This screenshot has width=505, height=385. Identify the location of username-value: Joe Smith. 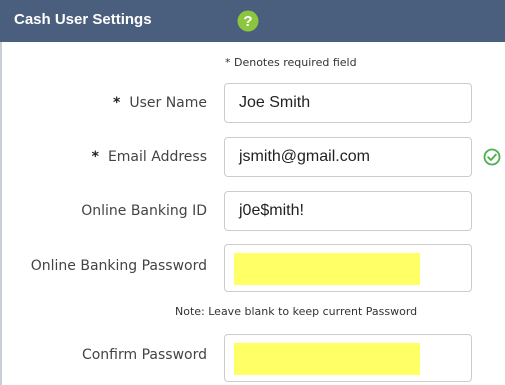
(275, 102).